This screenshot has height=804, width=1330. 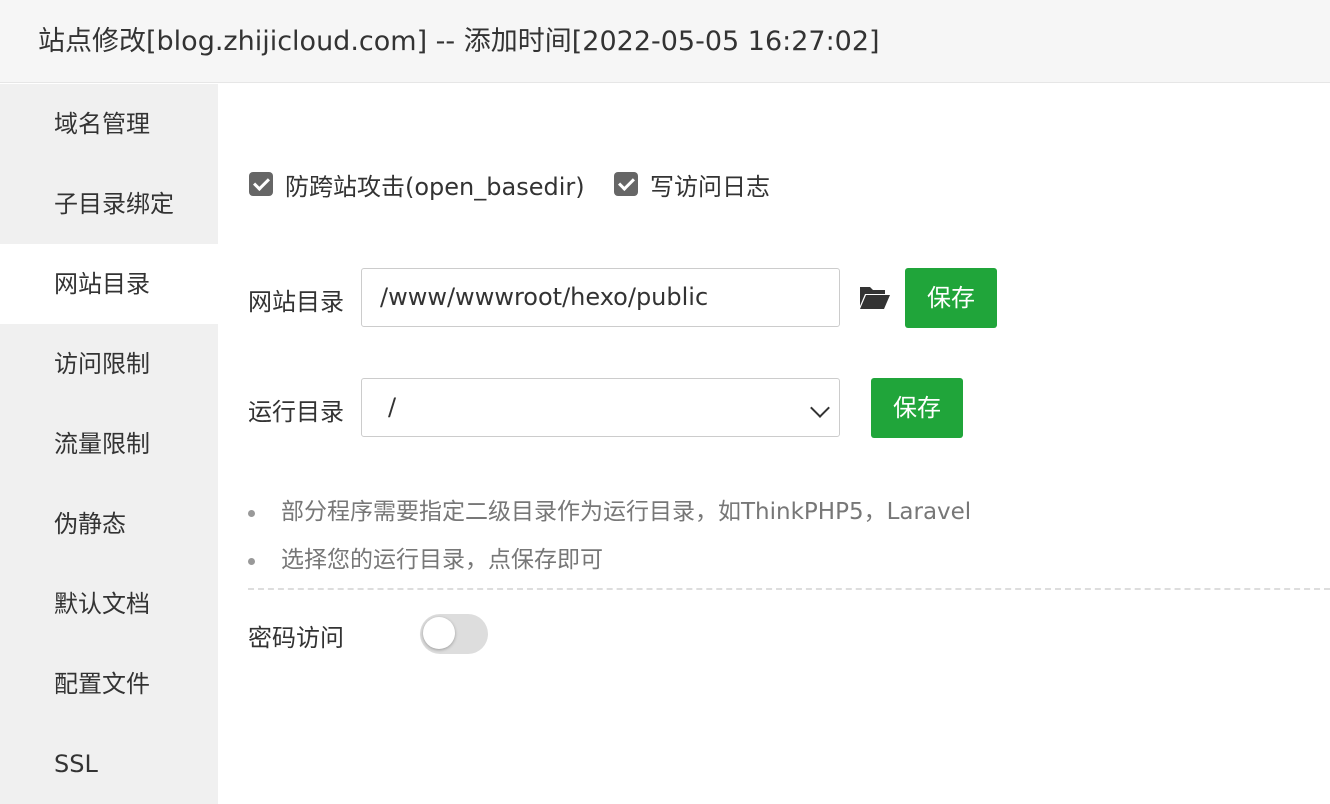 What do you see at coordinates (917, 408) in the screenshot?
I see `run-dir-save-button: 保存` at bounding box center [917, 408].